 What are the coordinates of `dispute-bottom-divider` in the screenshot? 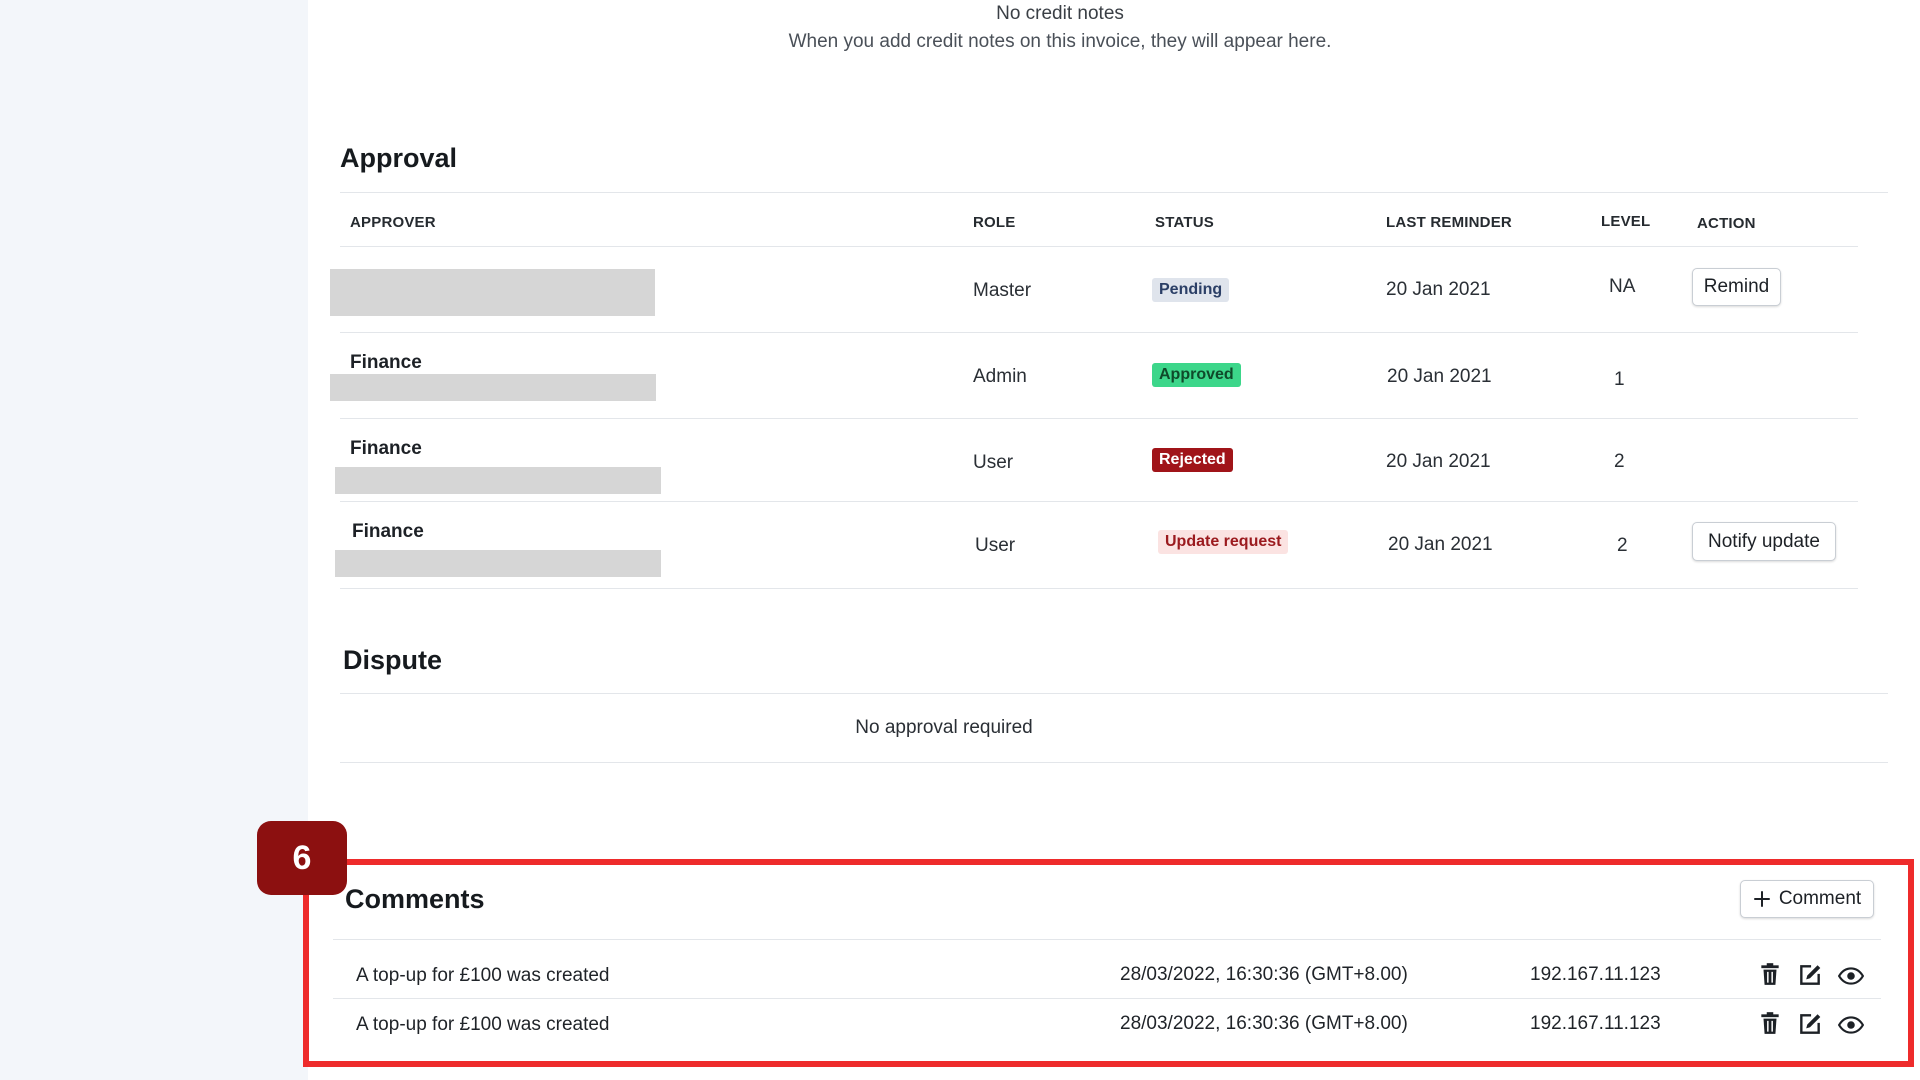 It's located at (1114, 762).